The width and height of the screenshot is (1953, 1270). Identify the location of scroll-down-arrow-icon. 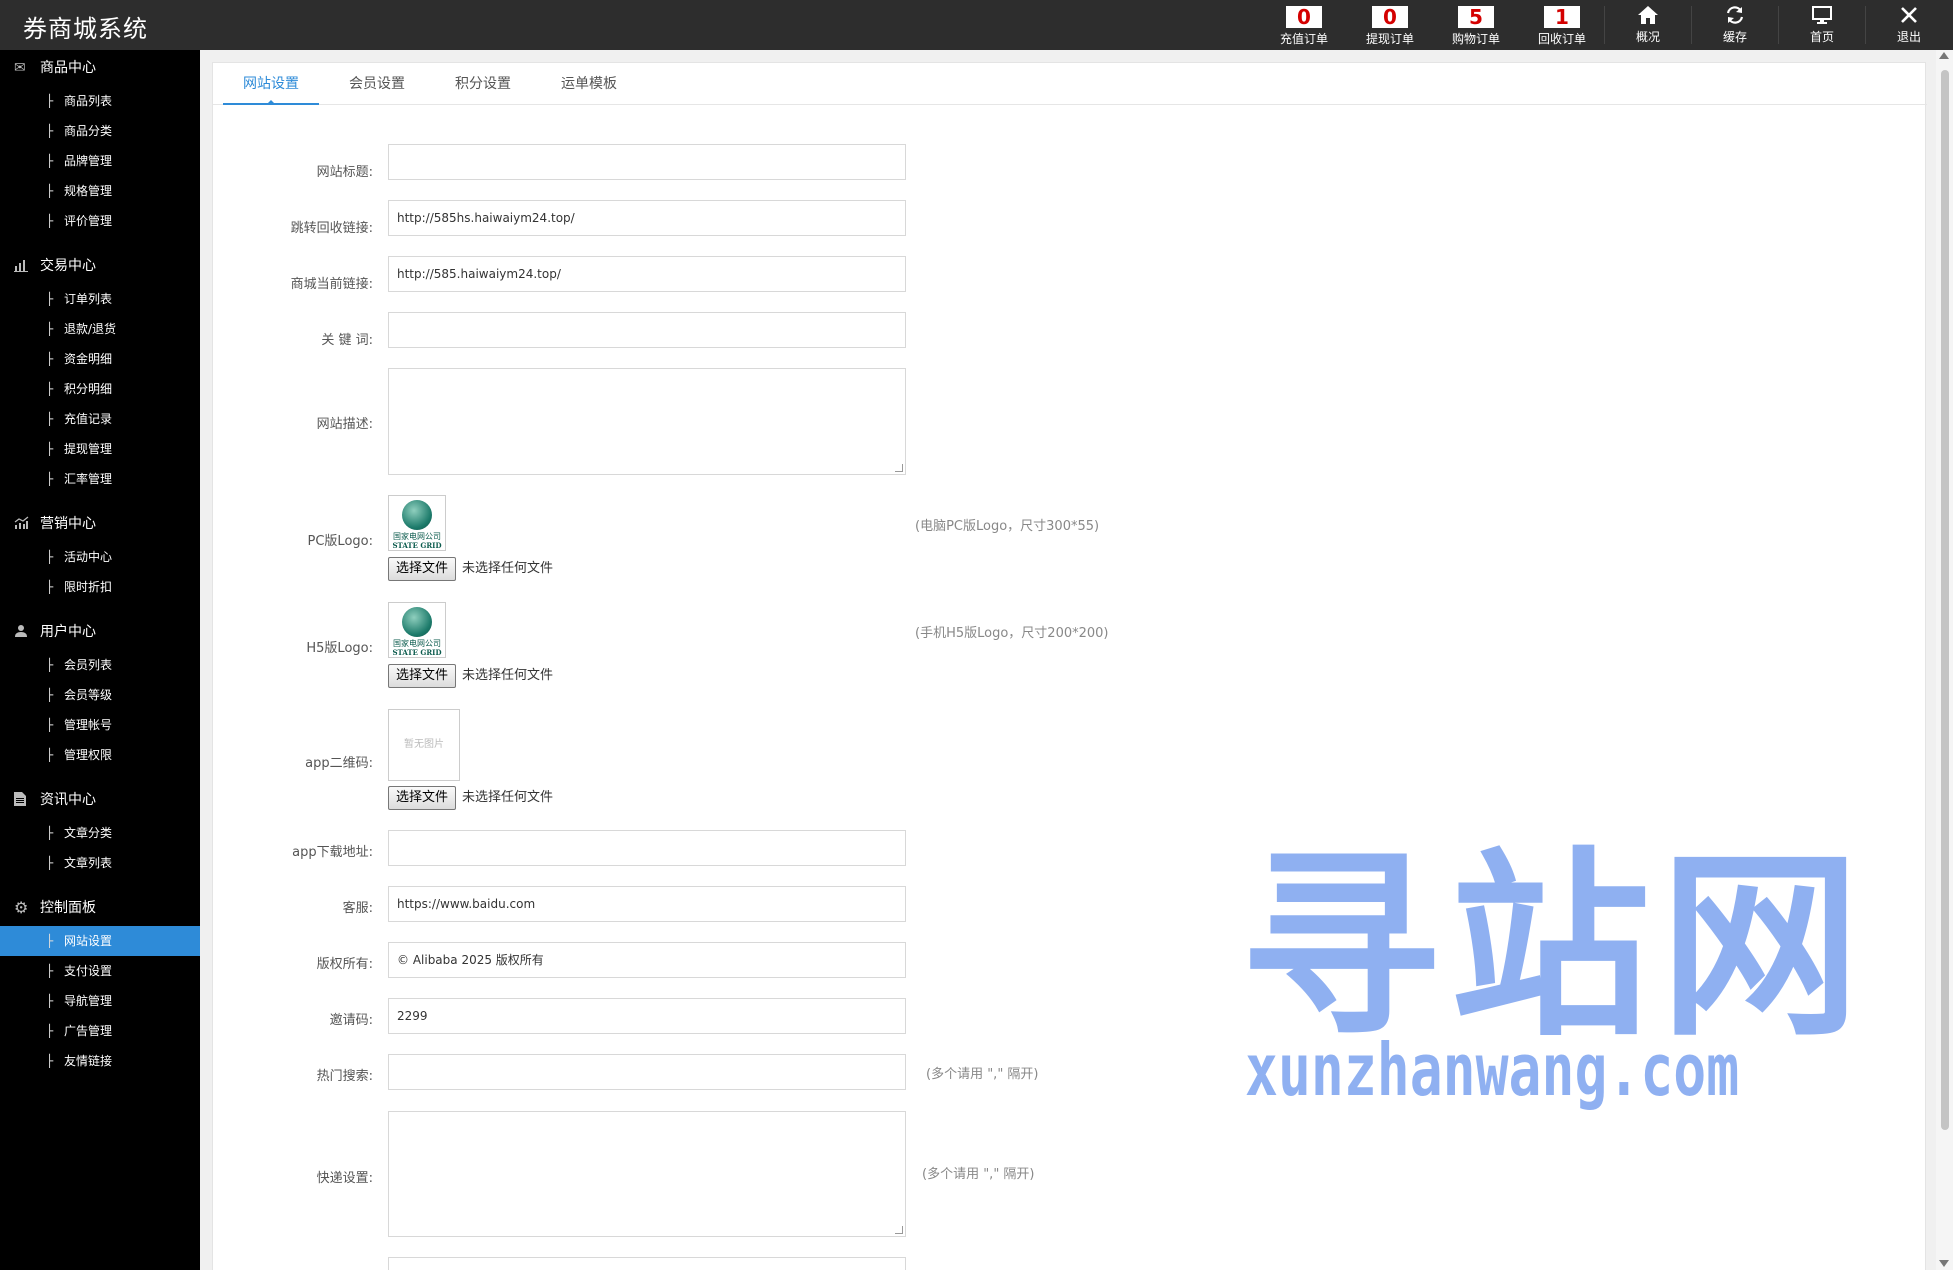
(1944, 1263).